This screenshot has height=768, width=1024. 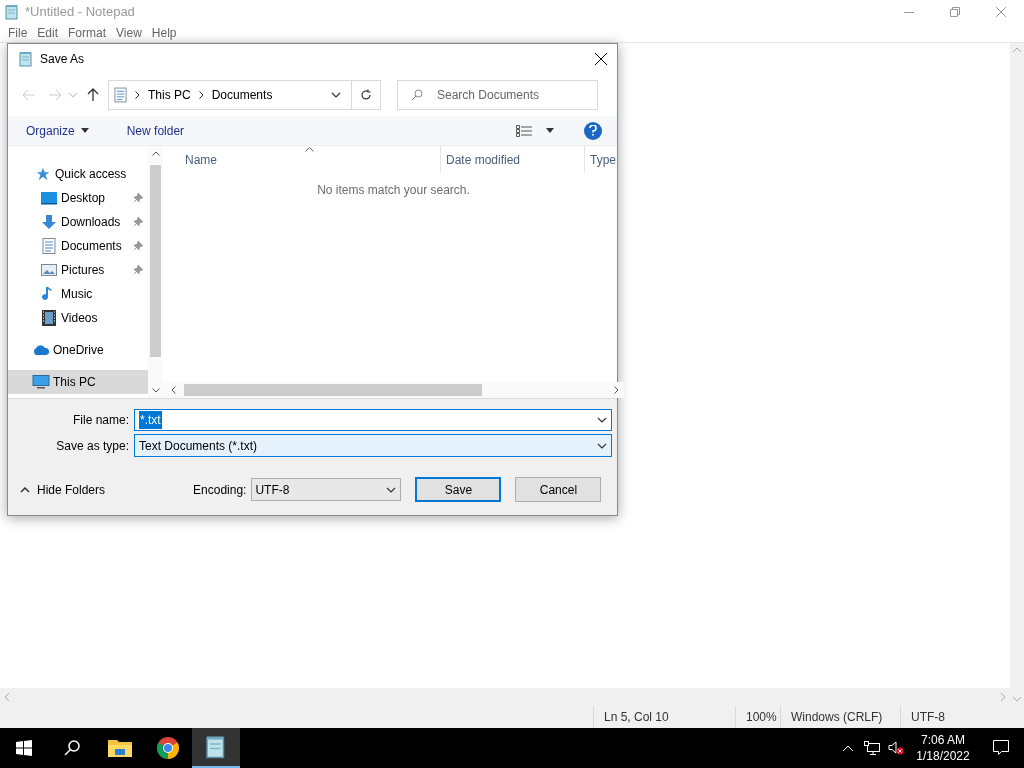 What do you see at coordinates (393, 190) in the screenshot?
I see `empty-message: No items match your search.` at bounding box center [393, 190].